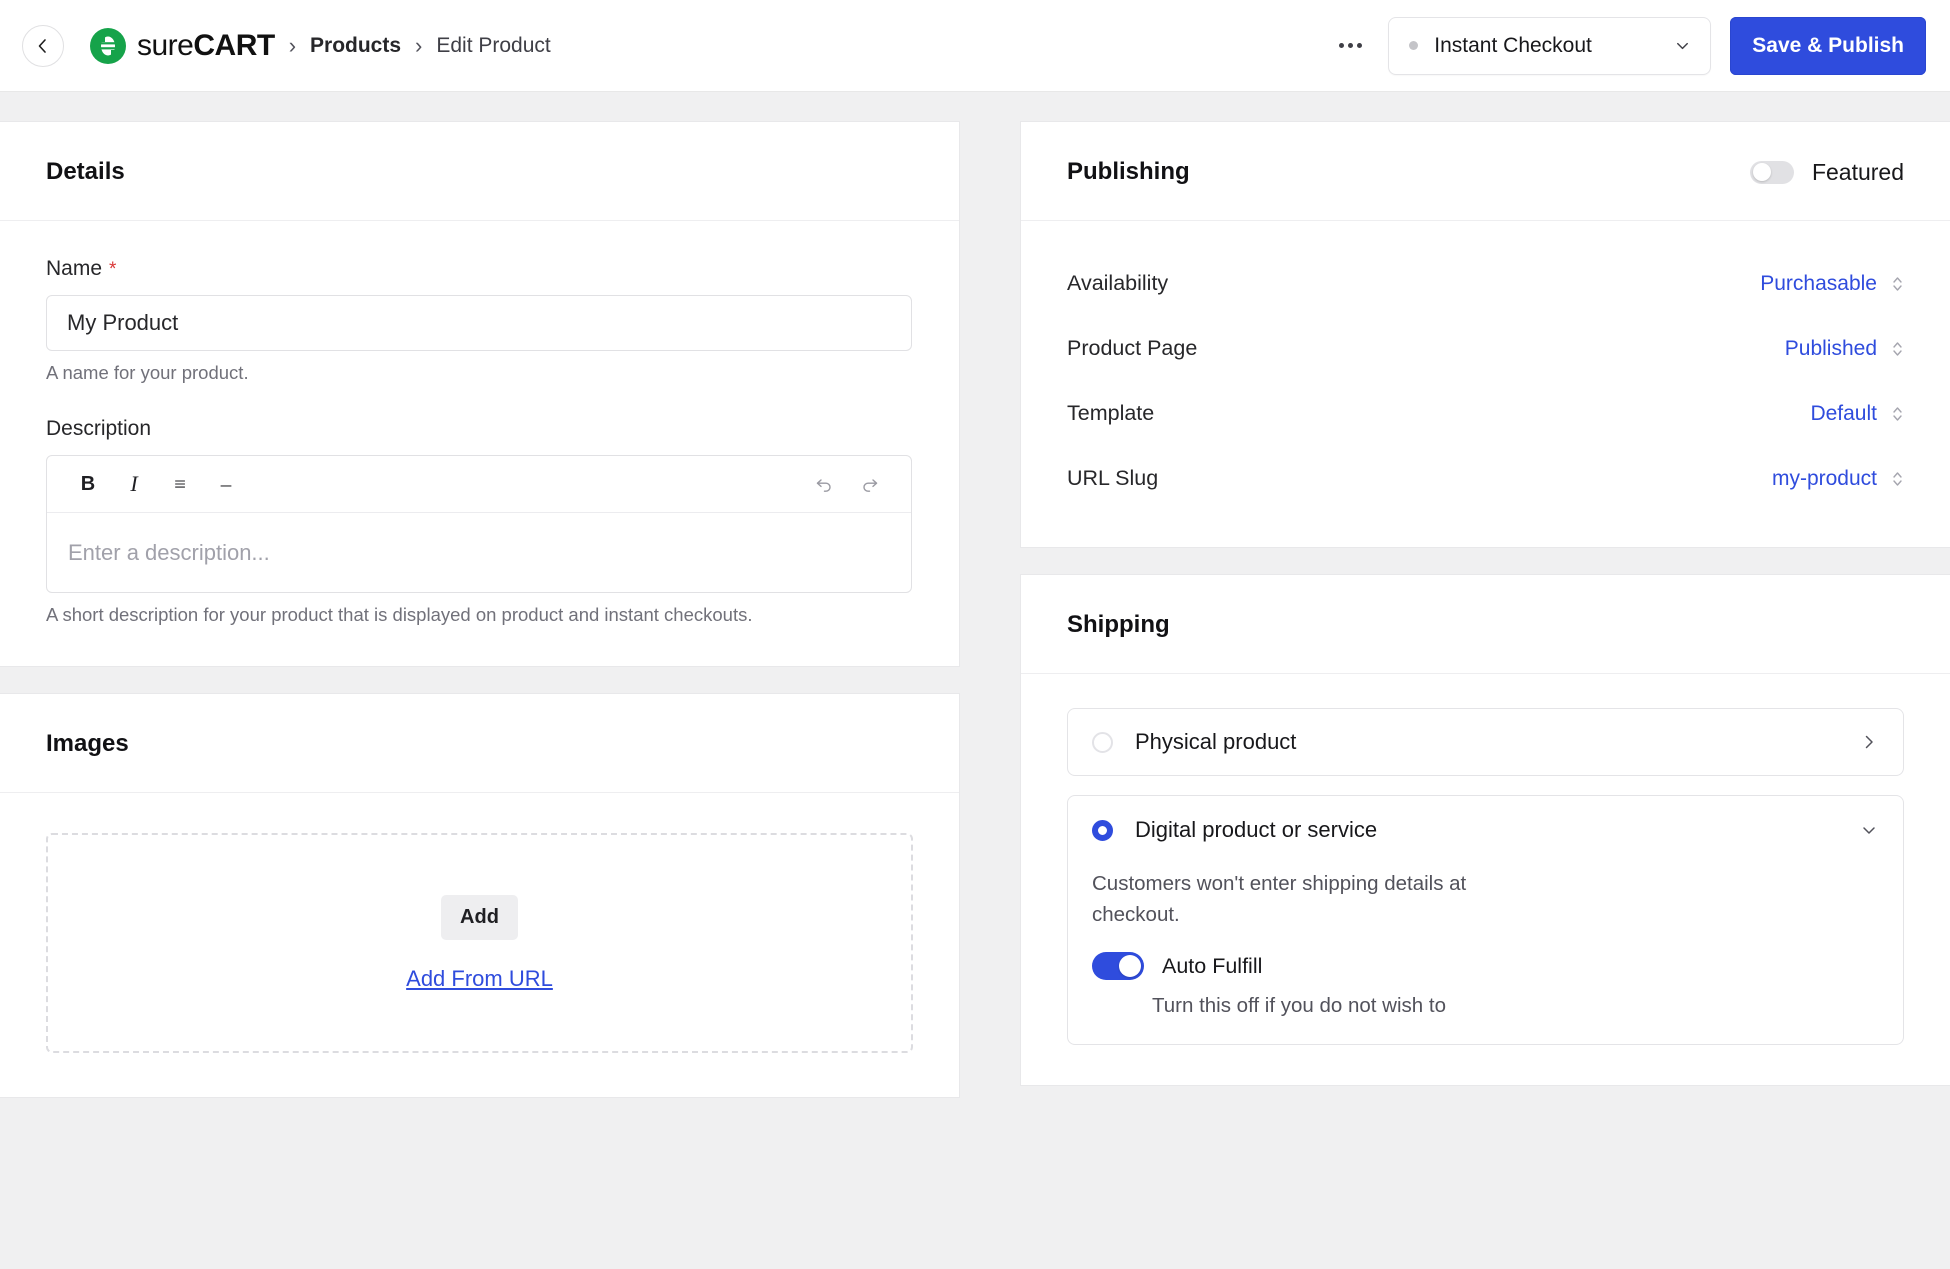 Image resolution: width=1950 pixels, height=1269 pixels. I want to click on editor-history-actions, so click(847, 484).